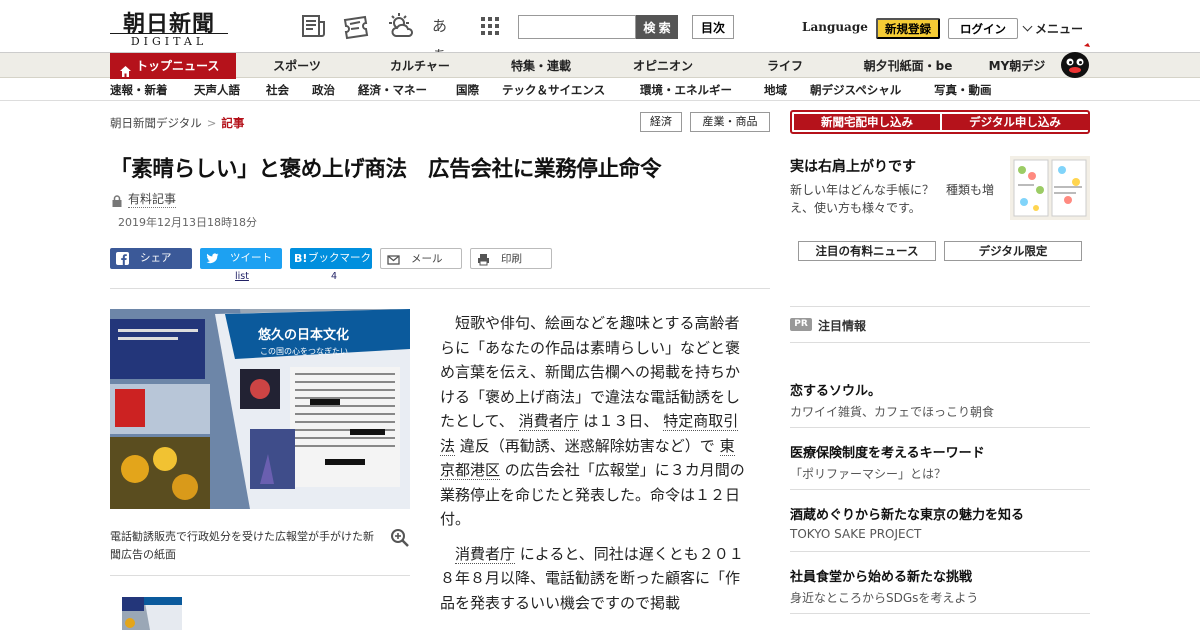 The width and height of the screenshot is (1200, 630). Describe the element at coordinates (187, 222) in the screenshot. I see `article-date: 2019年12月13日18時18分` at that location.